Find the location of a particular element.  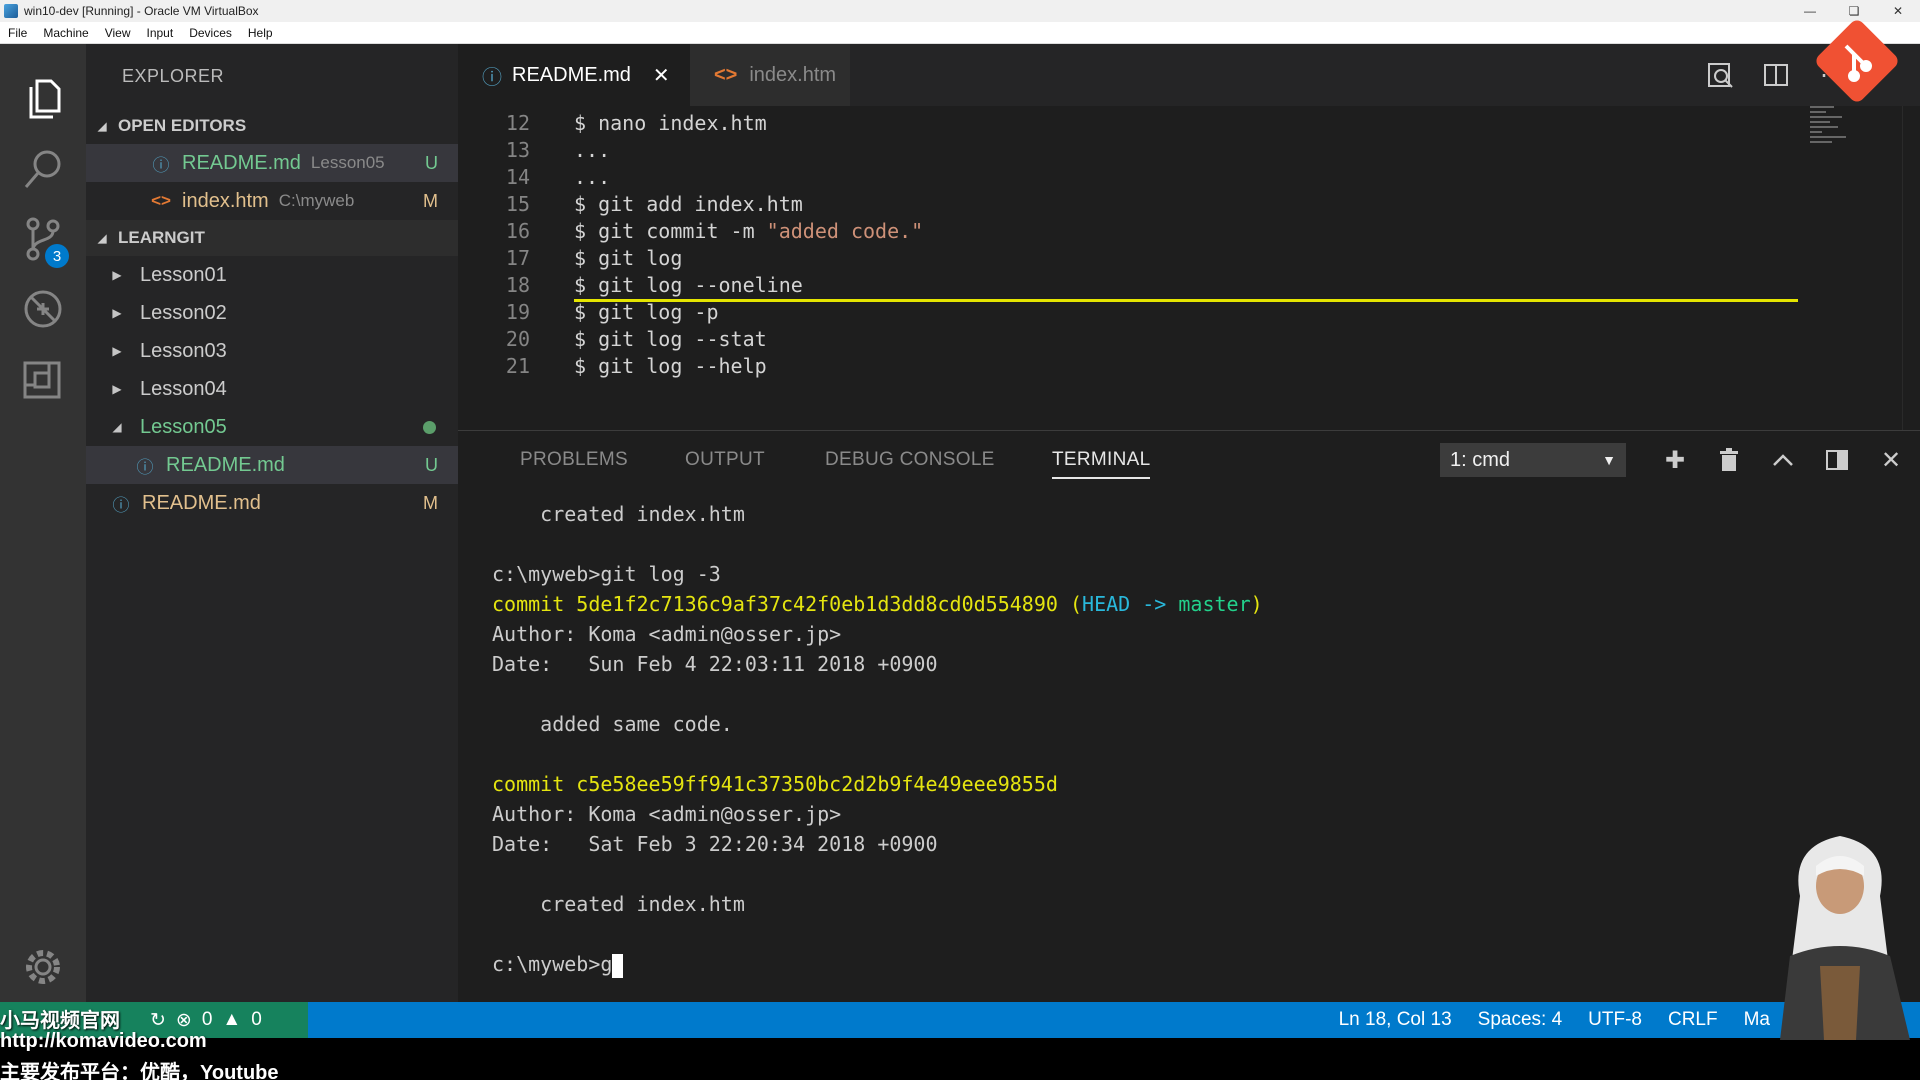

file-item: ⓘ README.md U is located at coordinates (272, 465).